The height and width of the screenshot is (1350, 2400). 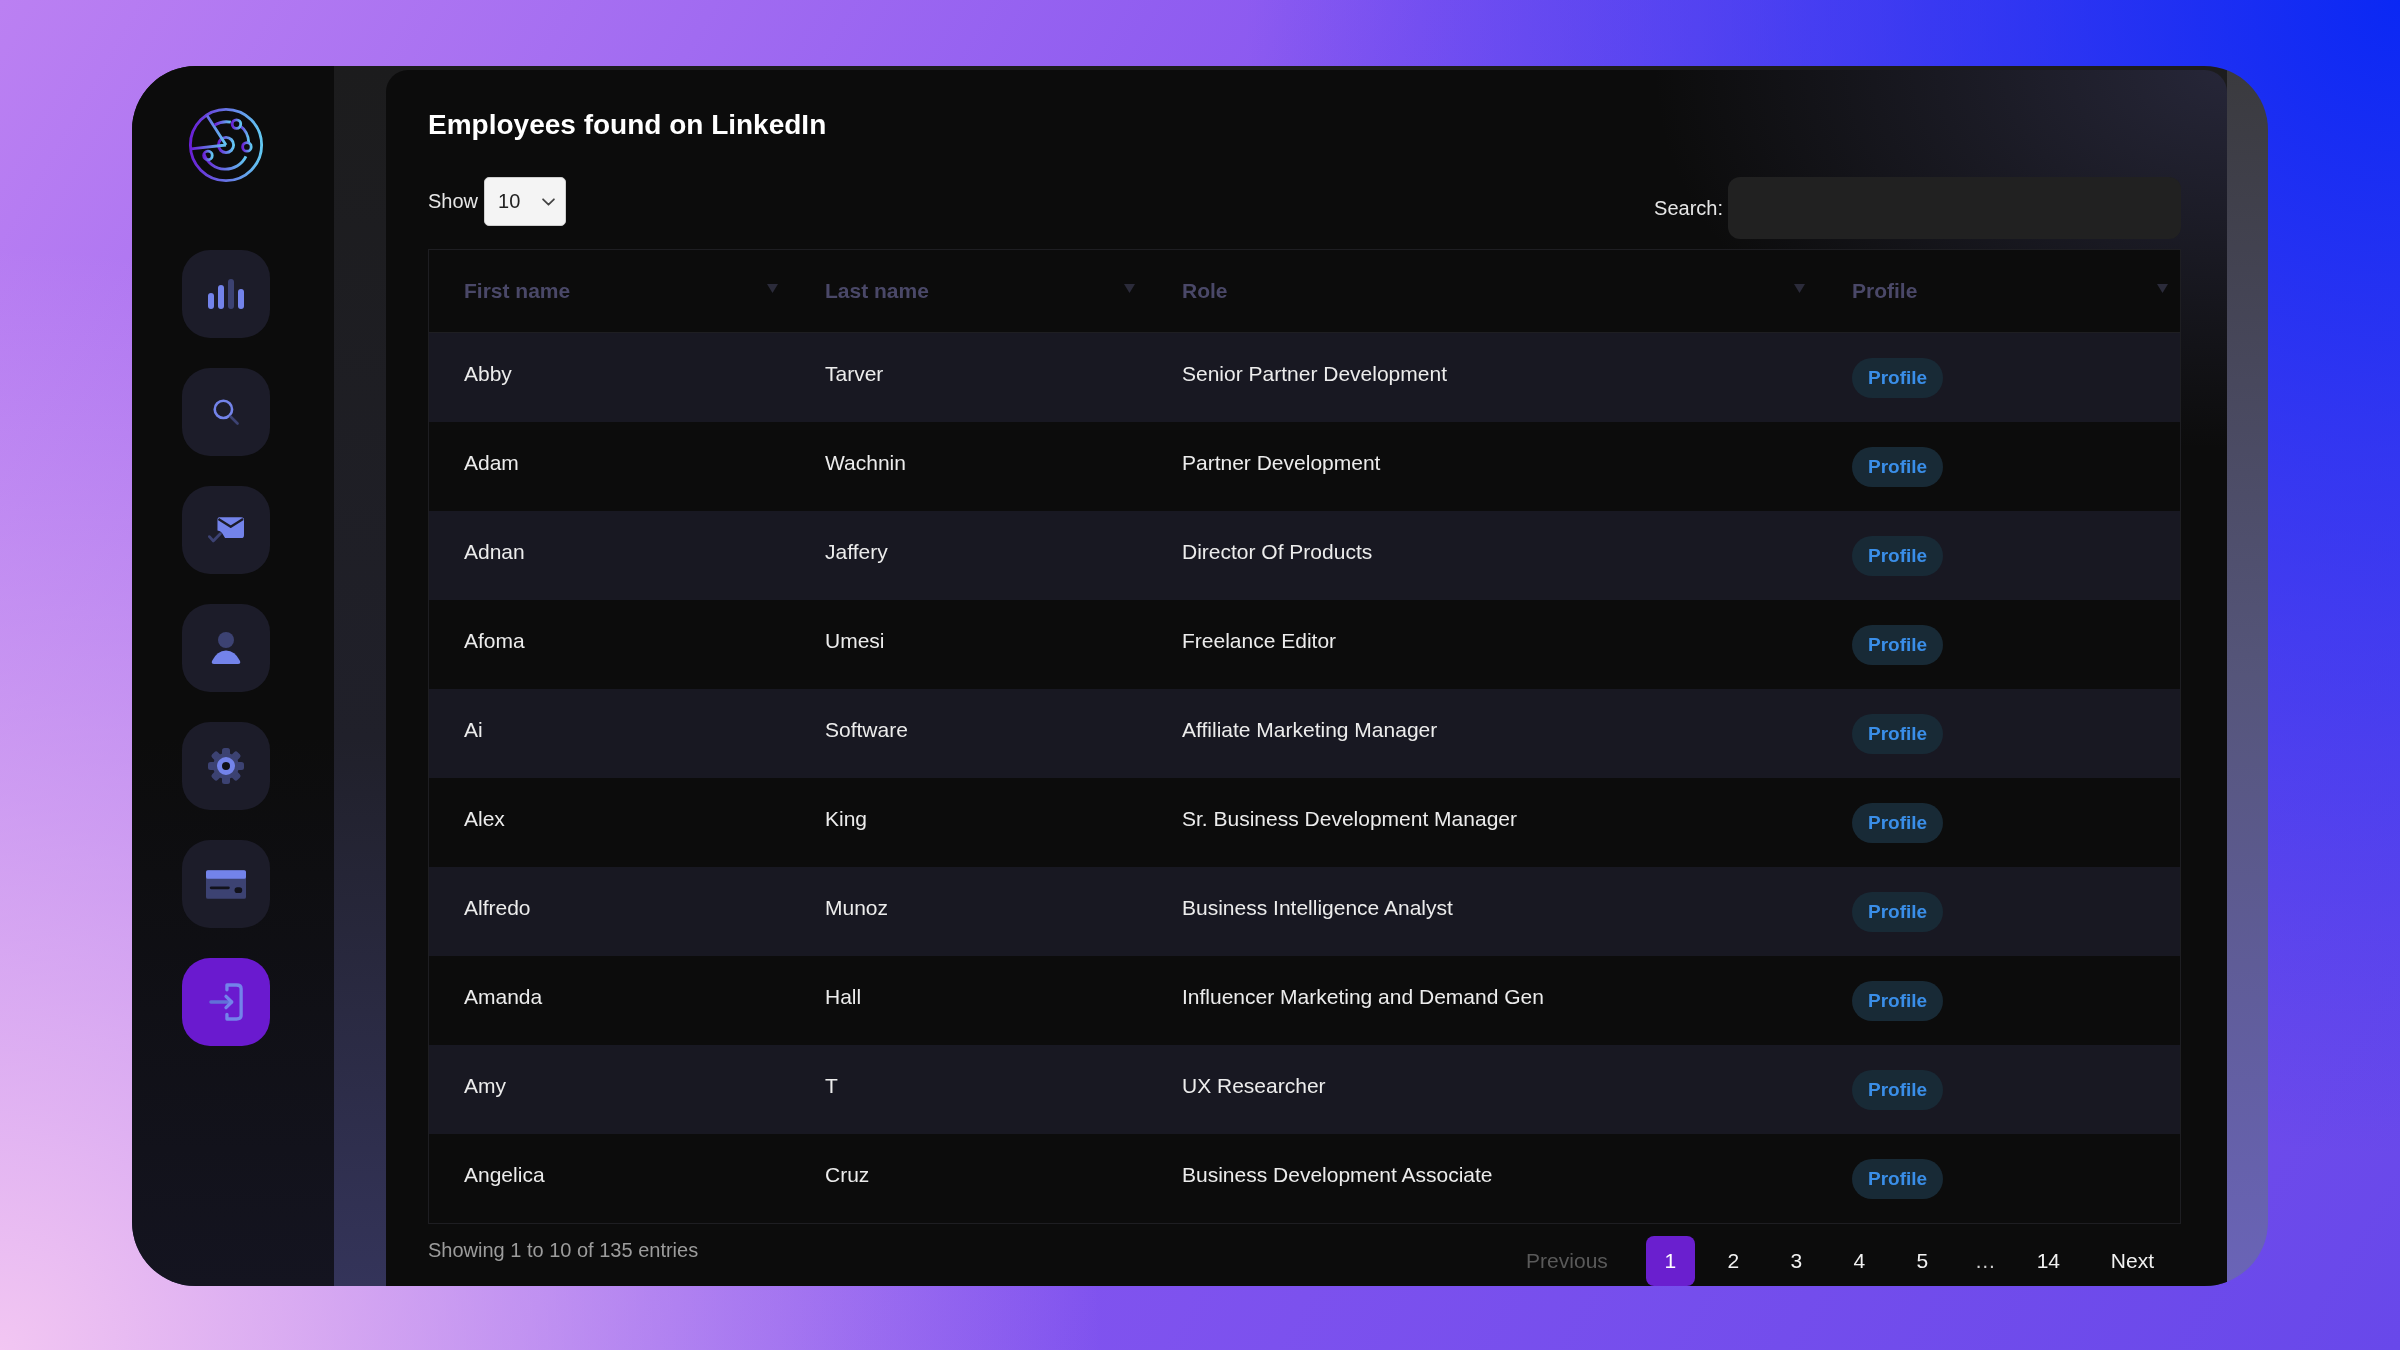 What do you see at coordinates (968, 291) in the screenshot?
I see `column-header: Last name` at bounding box center [968, 291].